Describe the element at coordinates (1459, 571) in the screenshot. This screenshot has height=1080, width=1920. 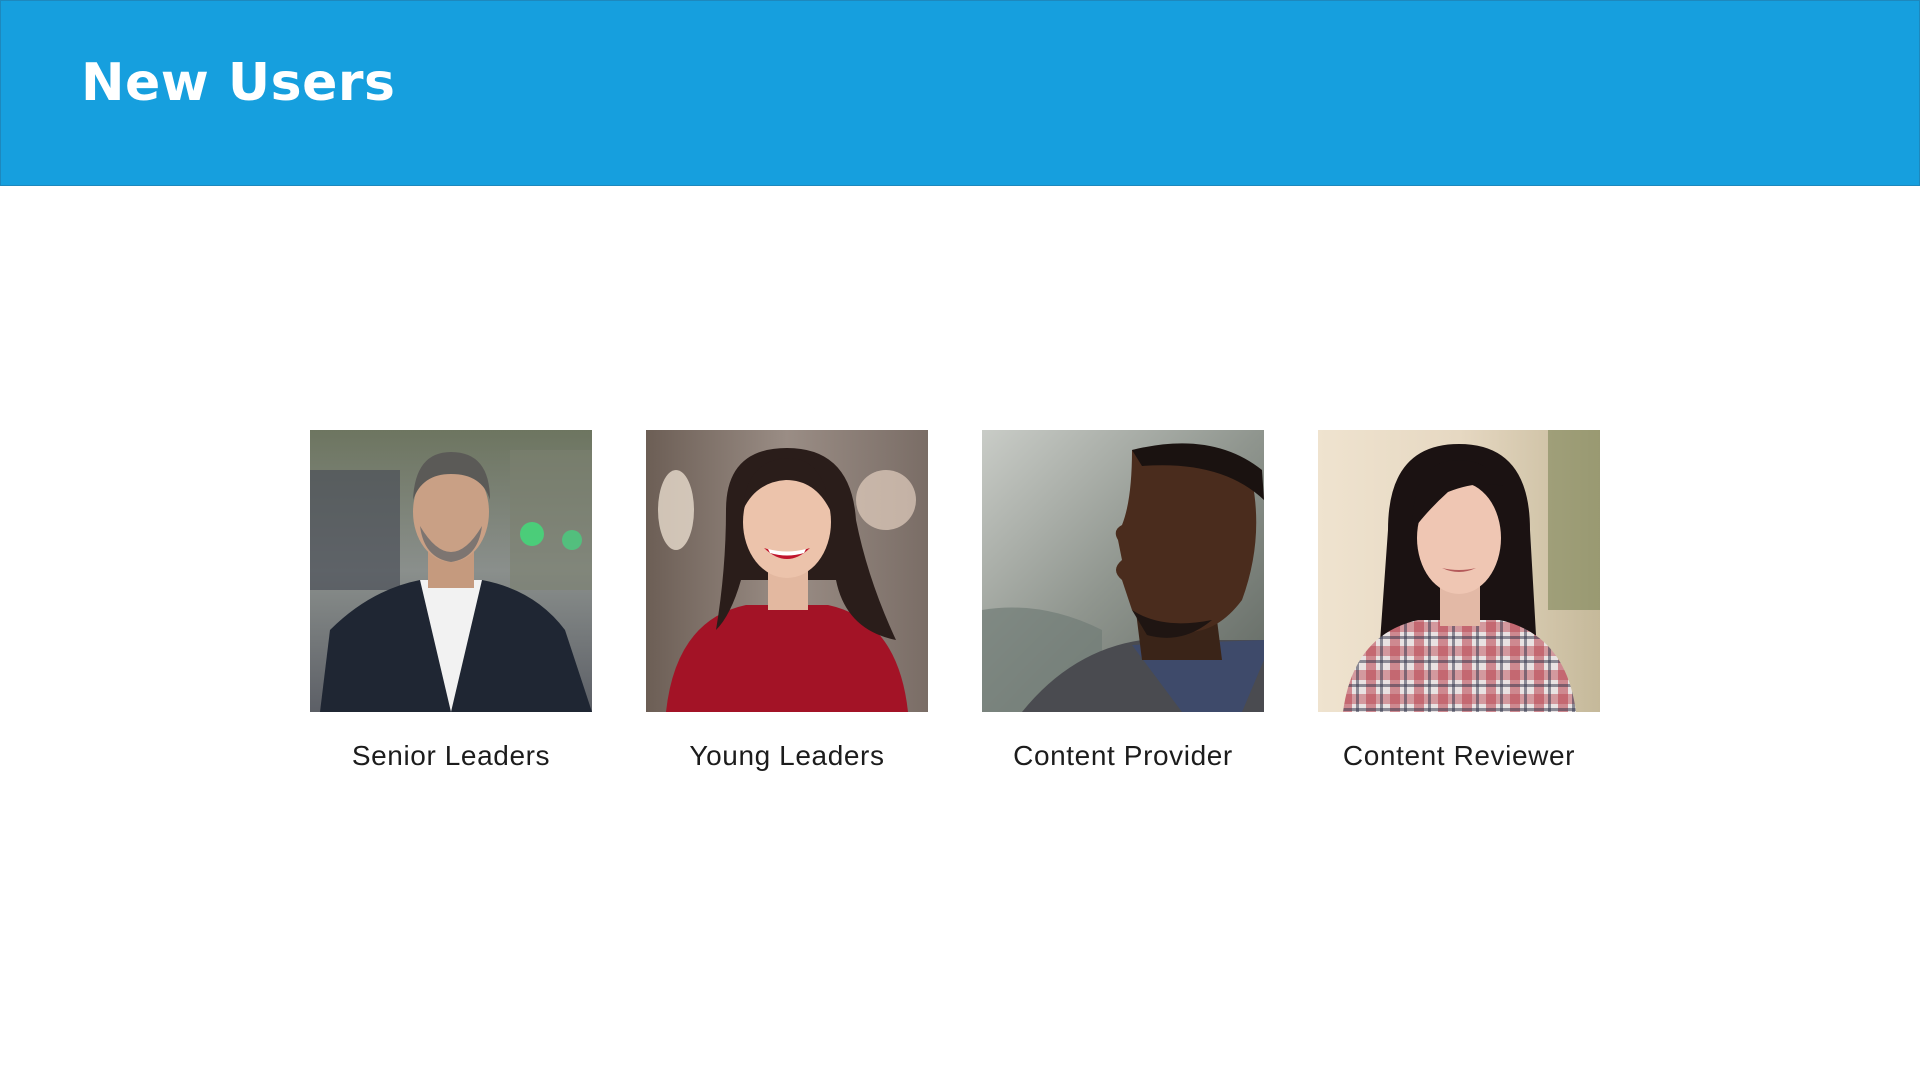
I see `content-reviewer-portrait-icon` at that location.